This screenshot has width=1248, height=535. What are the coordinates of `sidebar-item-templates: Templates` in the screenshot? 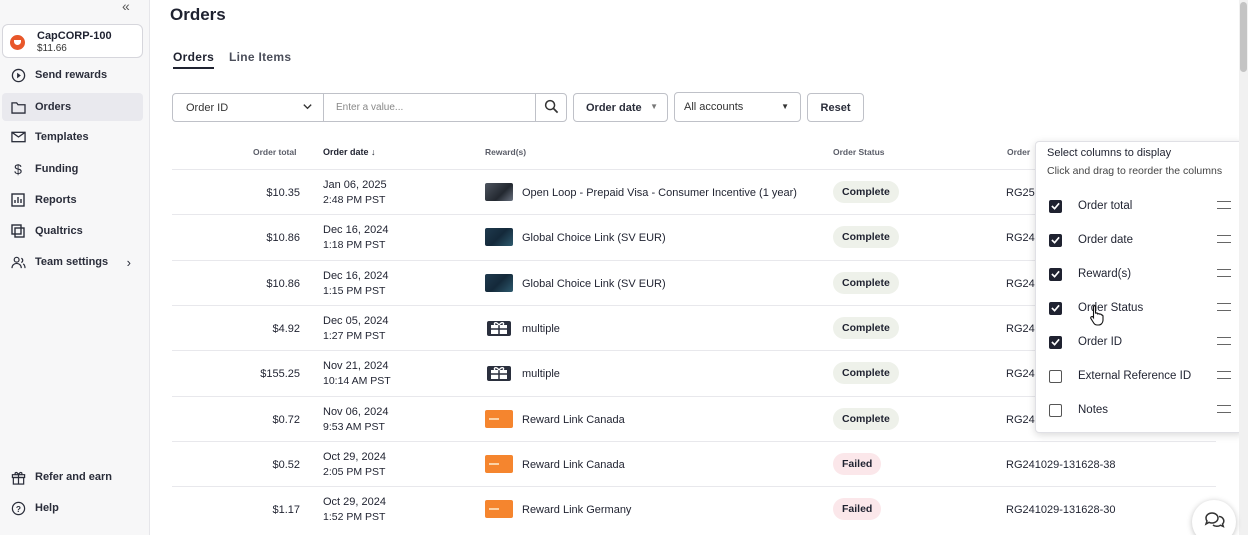 It's located at (72, 137).